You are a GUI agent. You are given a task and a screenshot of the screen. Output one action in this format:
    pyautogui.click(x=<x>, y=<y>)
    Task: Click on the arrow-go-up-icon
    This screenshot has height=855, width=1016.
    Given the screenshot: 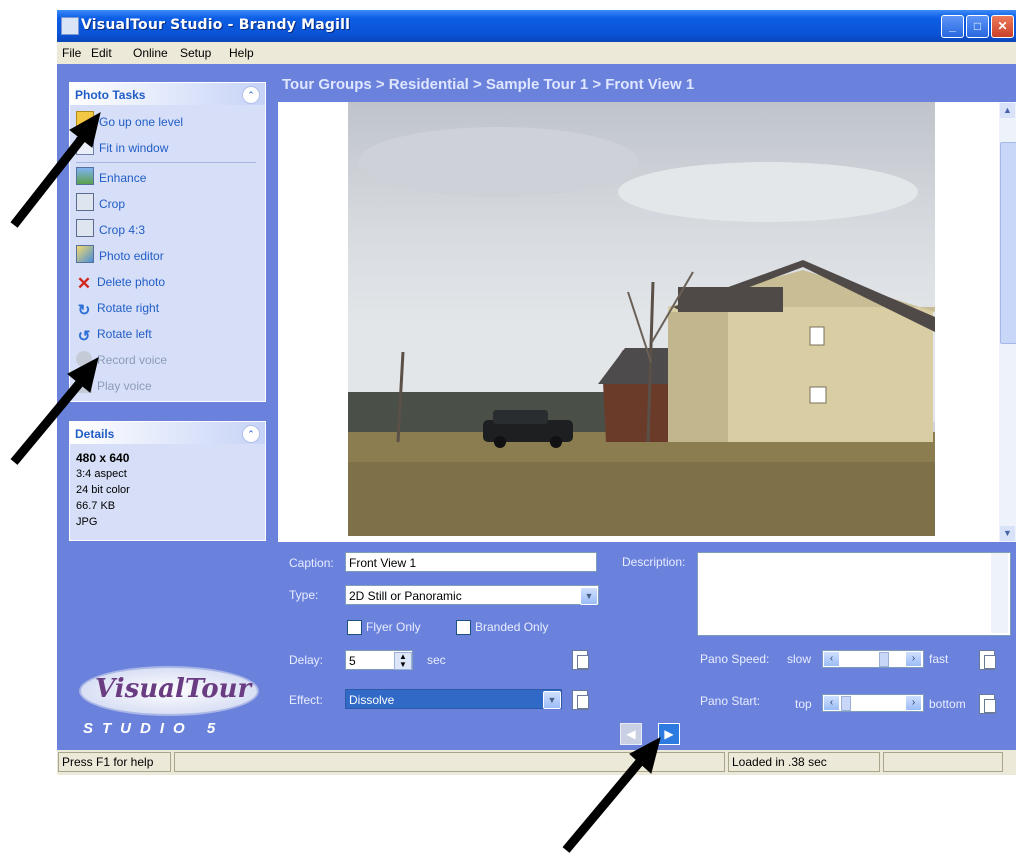 What is the action you would take?
    pyautogui.click(x=55, y=170)
    